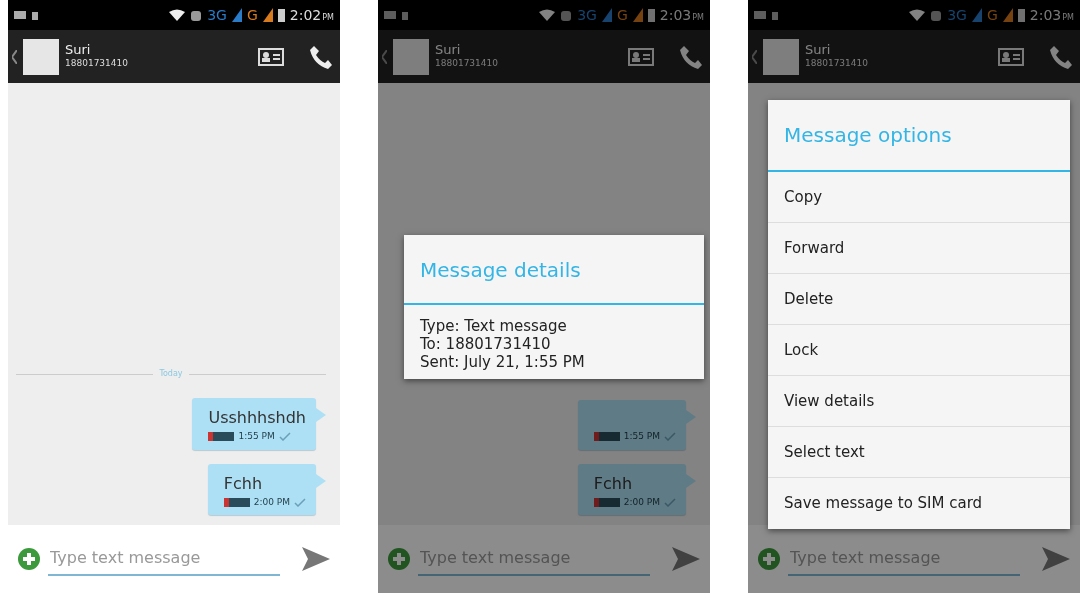 Image resolution: width=1080 pixels, height=593 pixels. What do you see at coordinates (919, 503) in the screenshot?
I see `menu-item: Save message to SIM card` at bounding box center [919, 503].